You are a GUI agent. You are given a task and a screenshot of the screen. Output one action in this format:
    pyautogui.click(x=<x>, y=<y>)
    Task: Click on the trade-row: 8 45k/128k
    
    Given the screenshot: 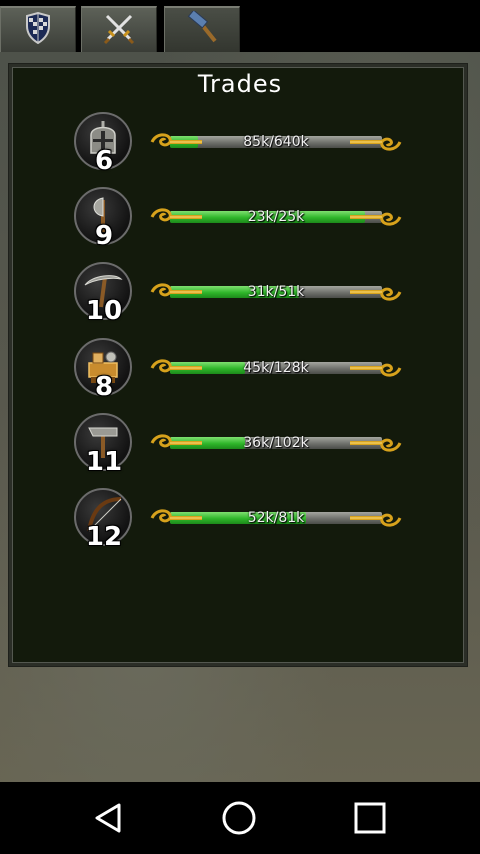 What is the action you would take?
    pyautogui.click(x=240, y=375)
    